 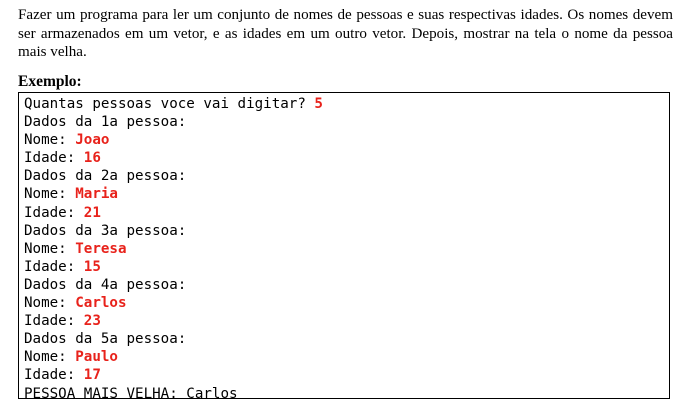 What do you see at coordinates (346, 176) in the screenshot?
I see `console-line: Dados da 2a pessoa:` at bounding box center [346, 176].